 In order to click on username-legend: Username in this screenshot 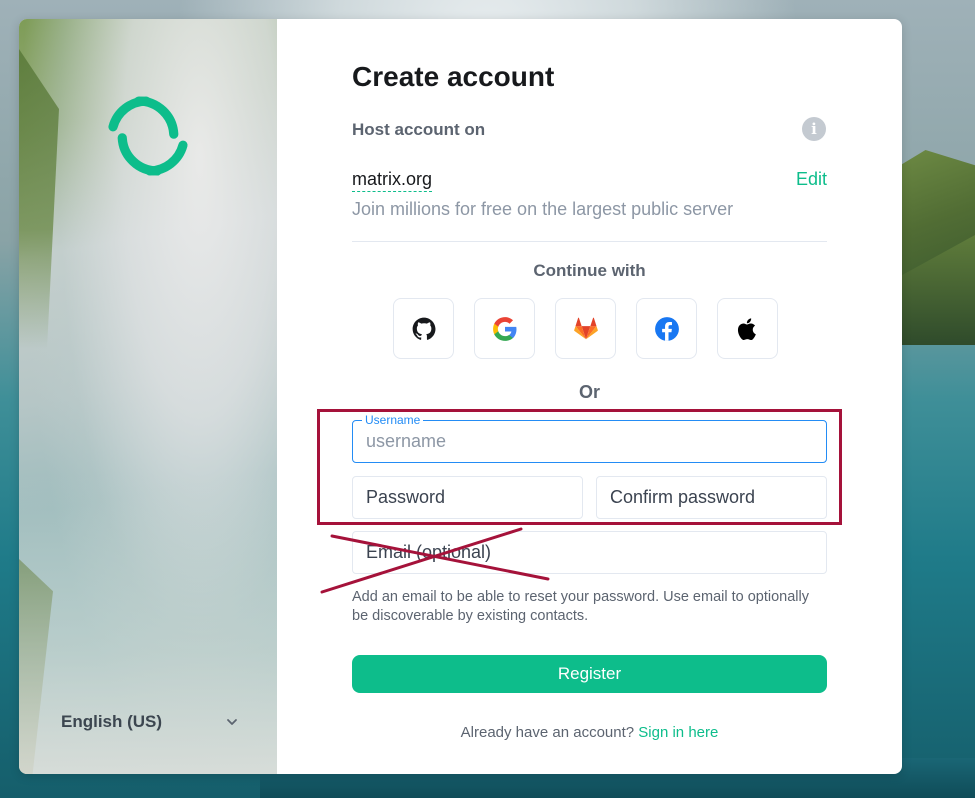, I will do `click(393, 420)`.